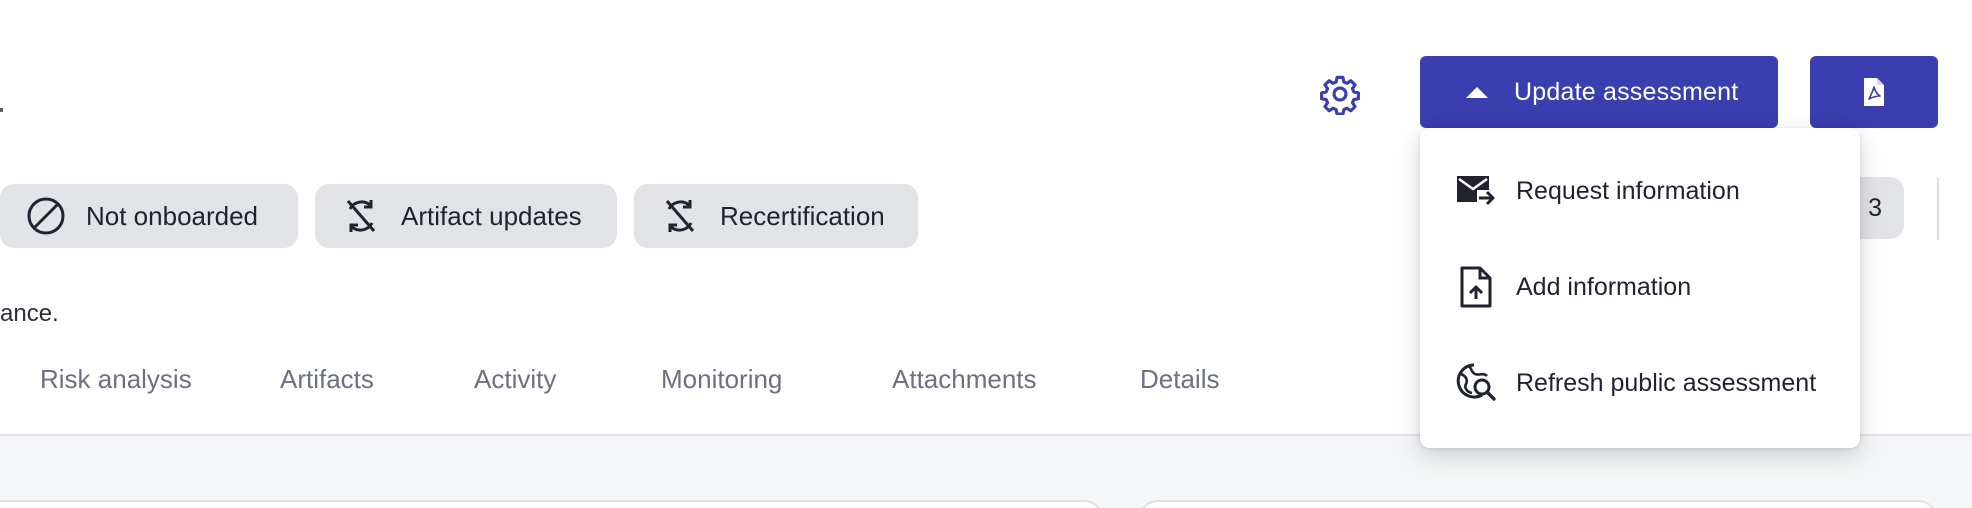 This screenshot has width=1972, height=508. Describe the element at coordinates (327, 379) in the screenshot. I see `tab-artifacts: Artifacts` at that location.